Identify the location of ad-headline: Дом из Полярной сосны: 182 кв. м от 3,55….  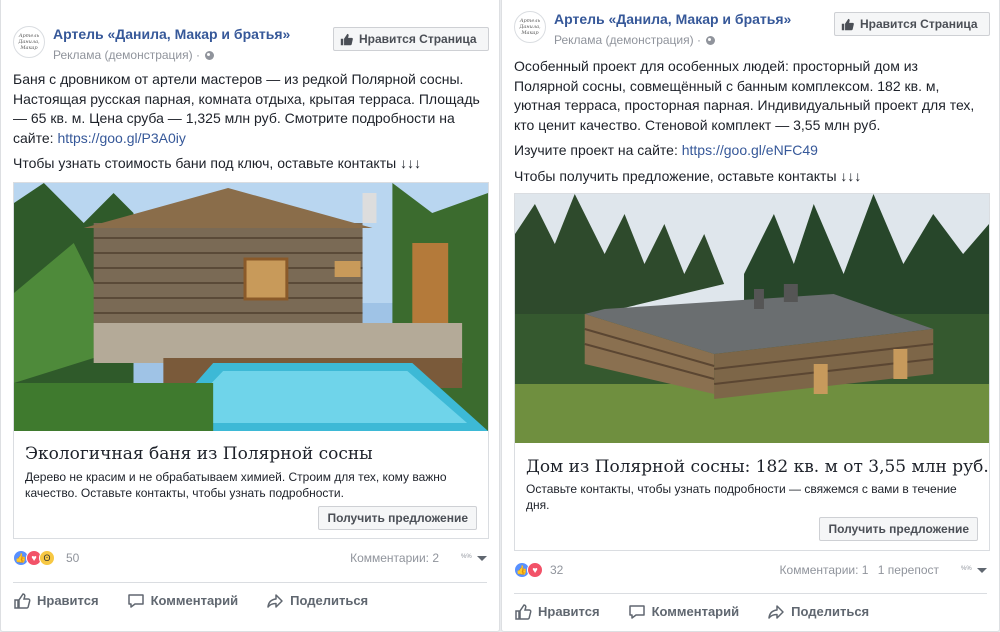
(757, 467).